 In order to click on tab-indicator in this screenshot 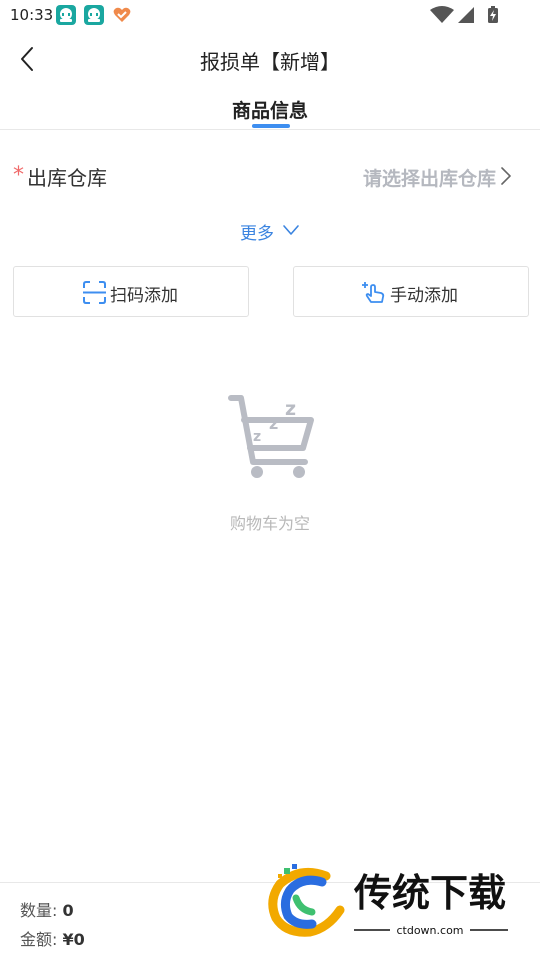, I will do `click(271, 126)`.